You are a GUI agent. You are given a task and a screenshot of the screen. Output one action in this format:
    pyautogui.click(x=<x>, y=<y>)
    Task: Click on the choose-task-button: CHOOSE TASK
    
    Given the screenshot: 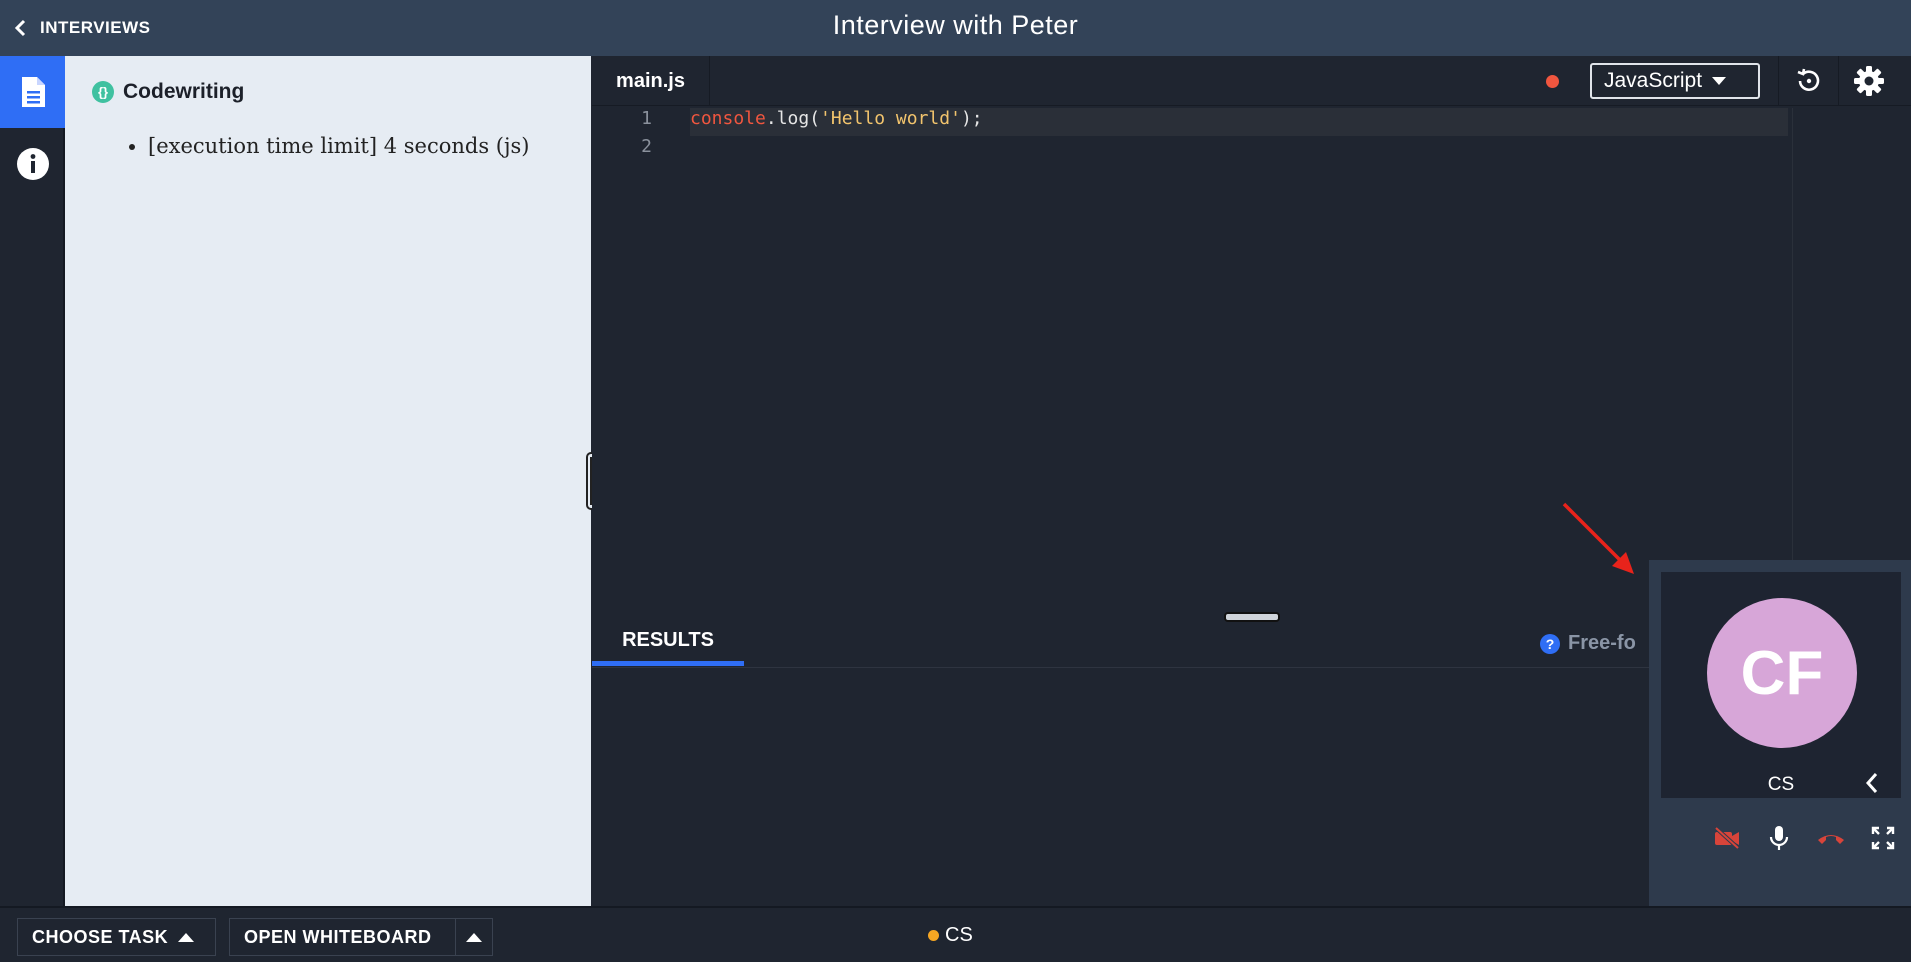 What is the action you would take?
    pyautogui.click(x=116, y=937)
    